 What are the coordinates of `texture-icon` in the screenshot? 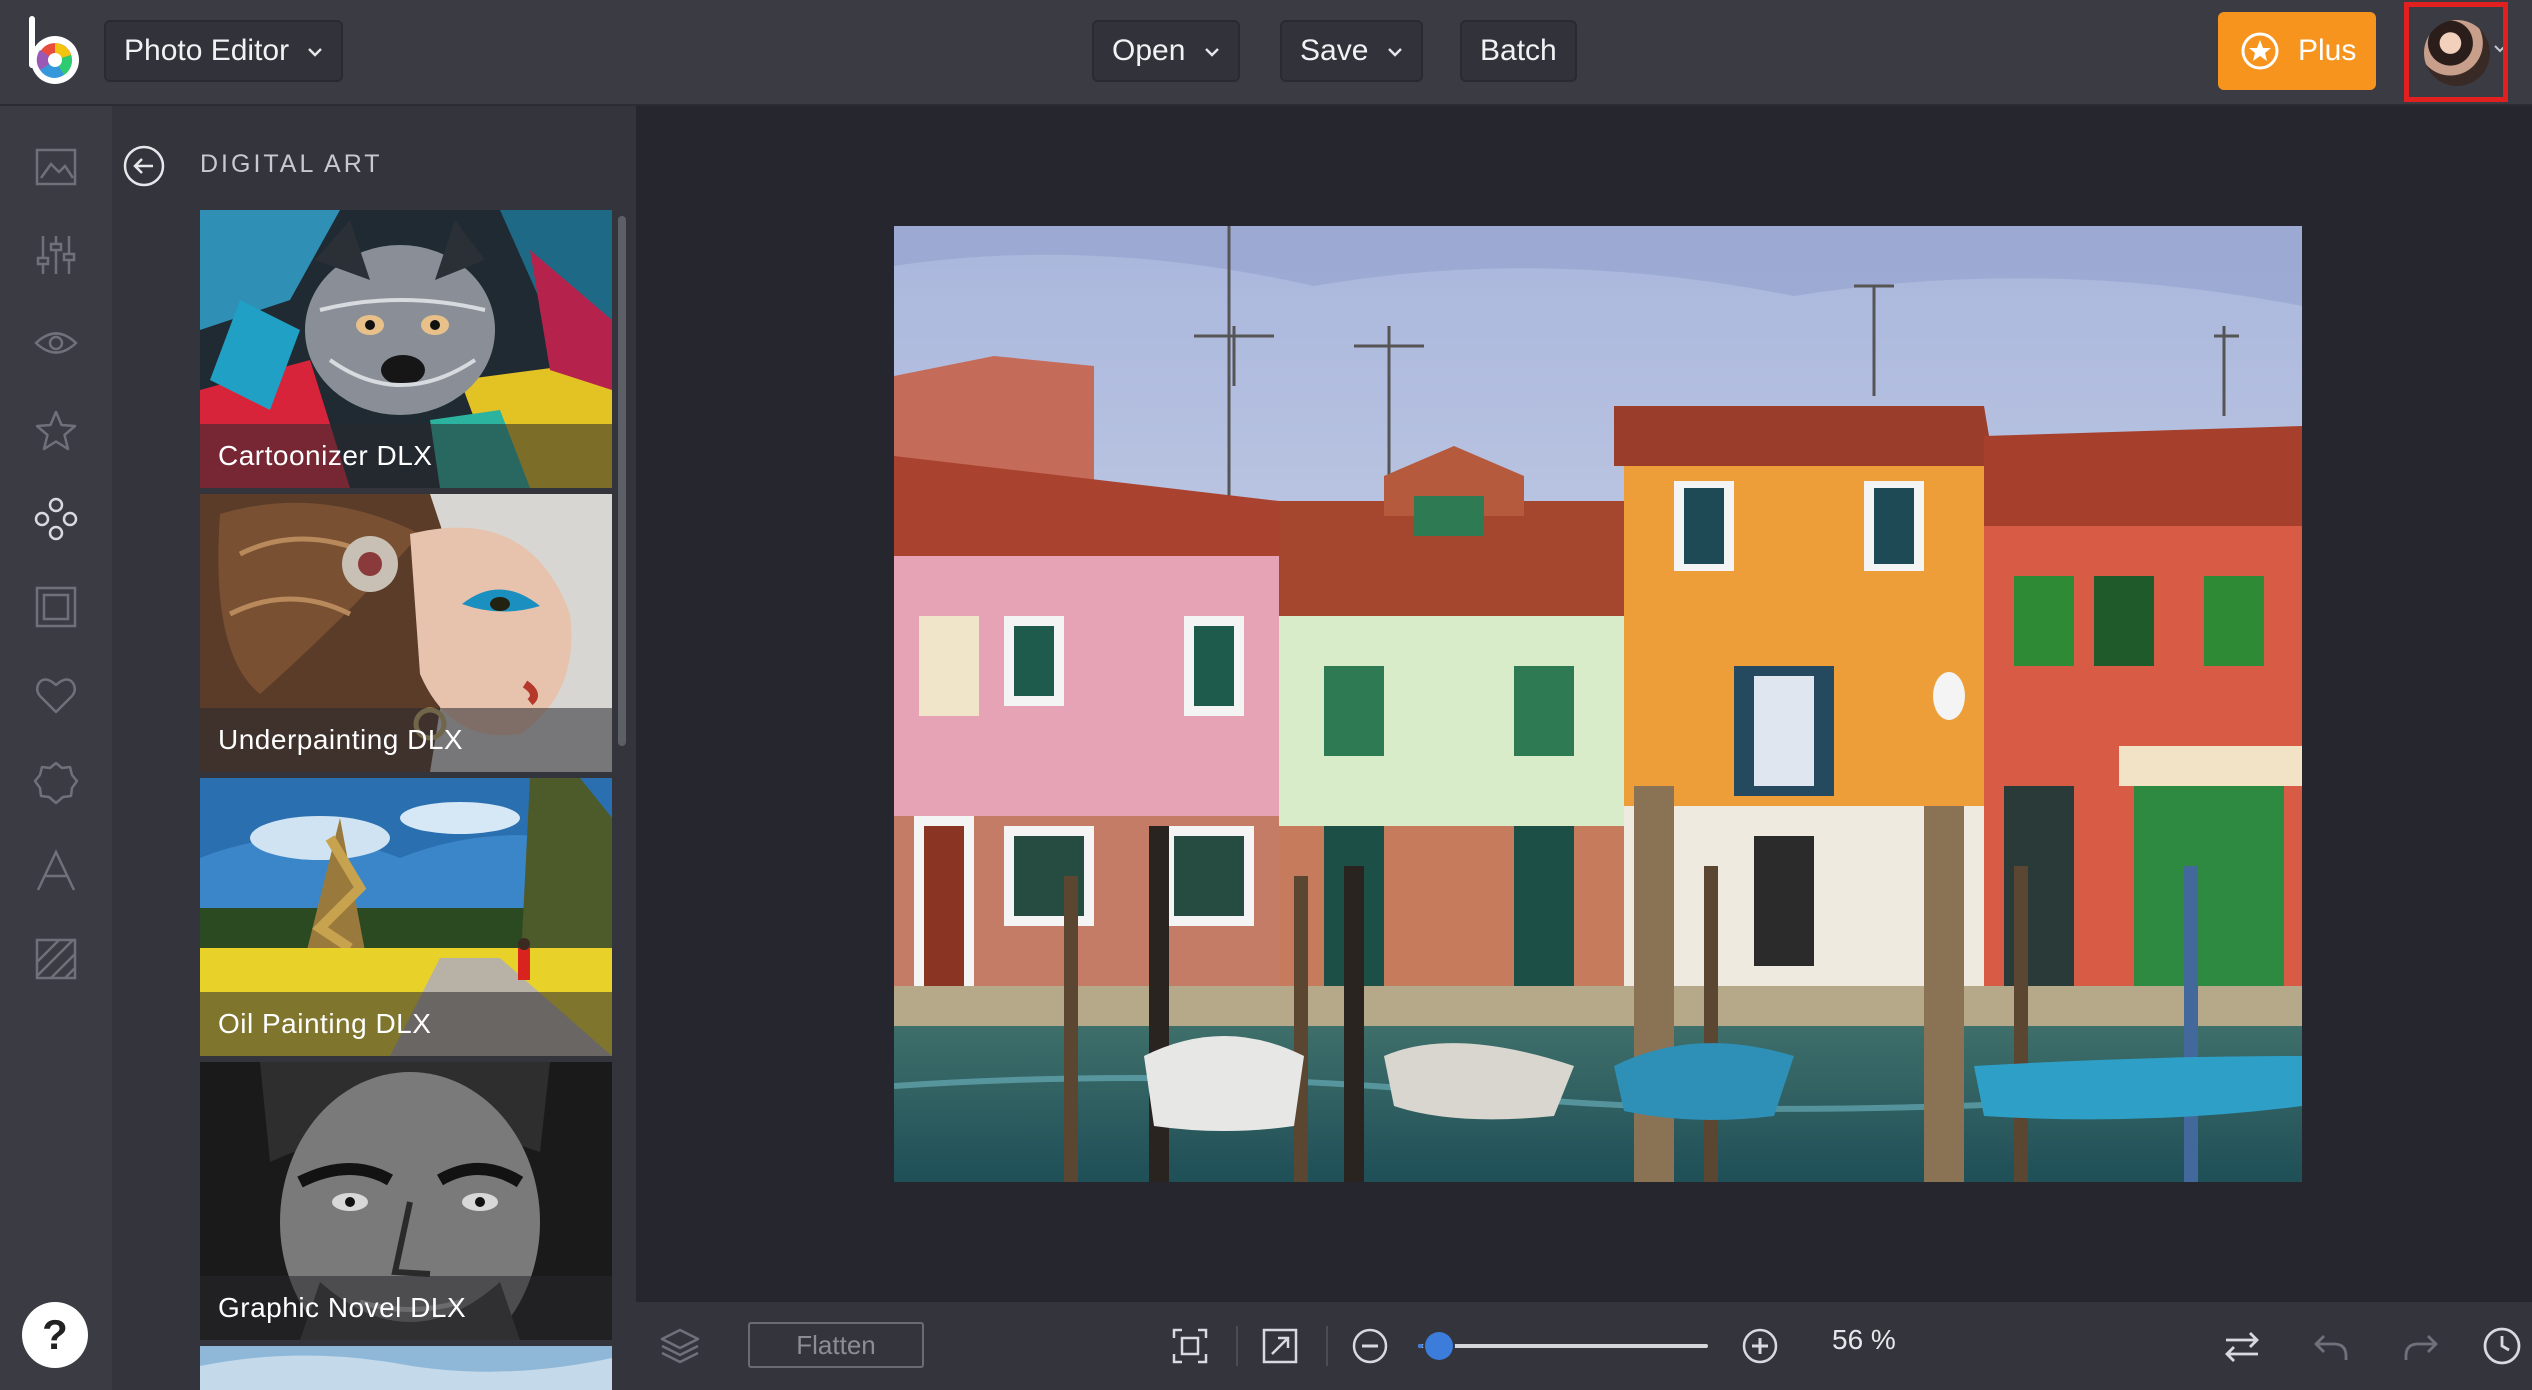 It's located at (56, 959).